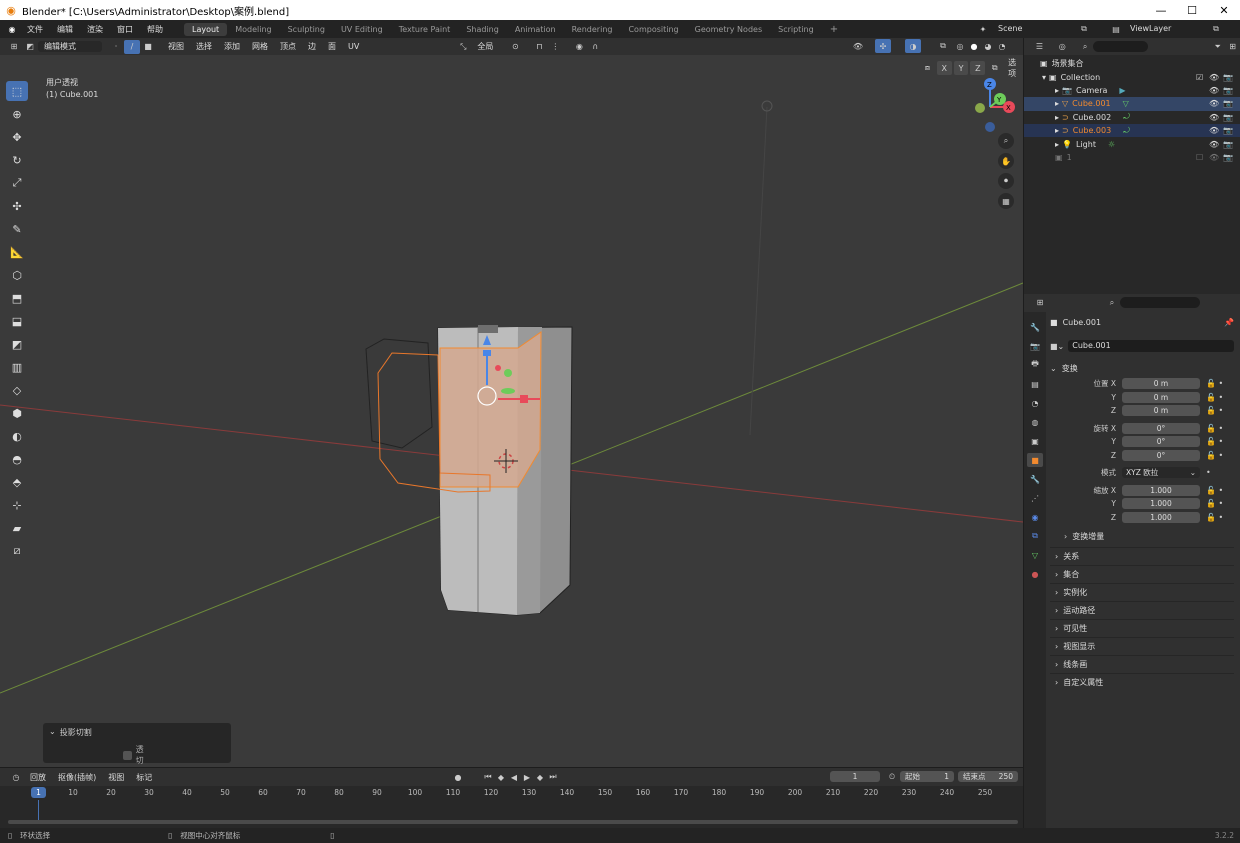 The image size is (1240, 843). What do you see at coordinates (1035, 403) in the screenshot?
I see `scene-tab-icon: ◔` at bounding box center [1035, 403].